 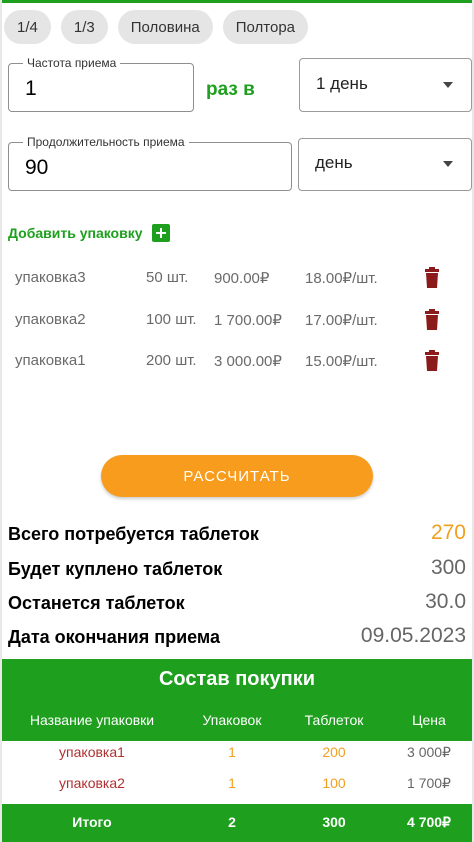 What do you see at coordinates (50, 360) in the screenshot?
I see `package-name: упаковка1` at bounding box center [50, 360].